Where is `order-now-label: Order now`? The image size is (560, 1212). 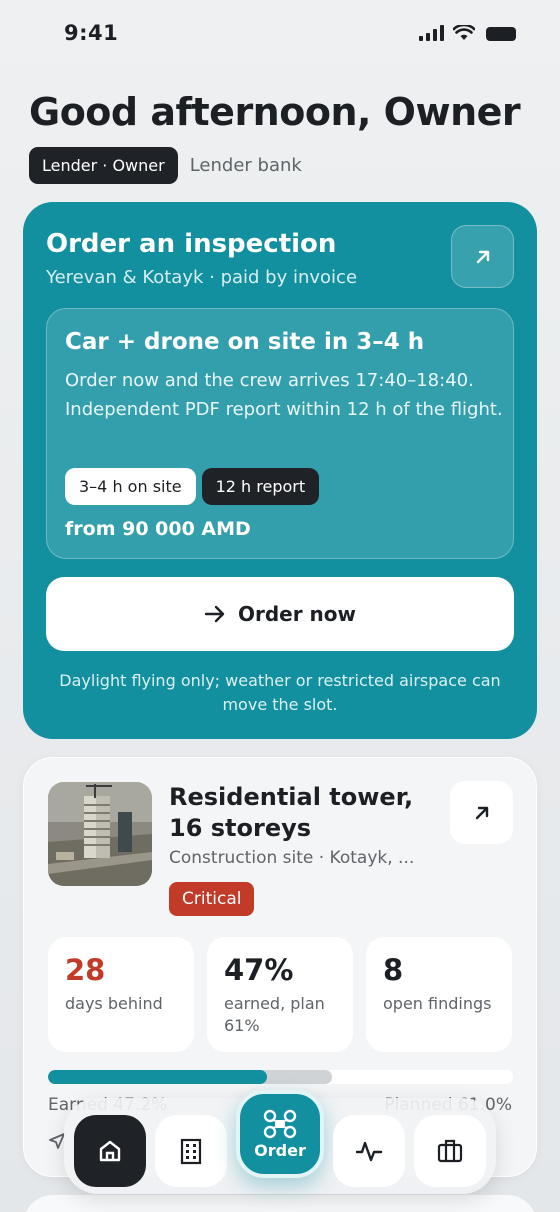
order-now-label: Order now is located at coordinates (297, 614).